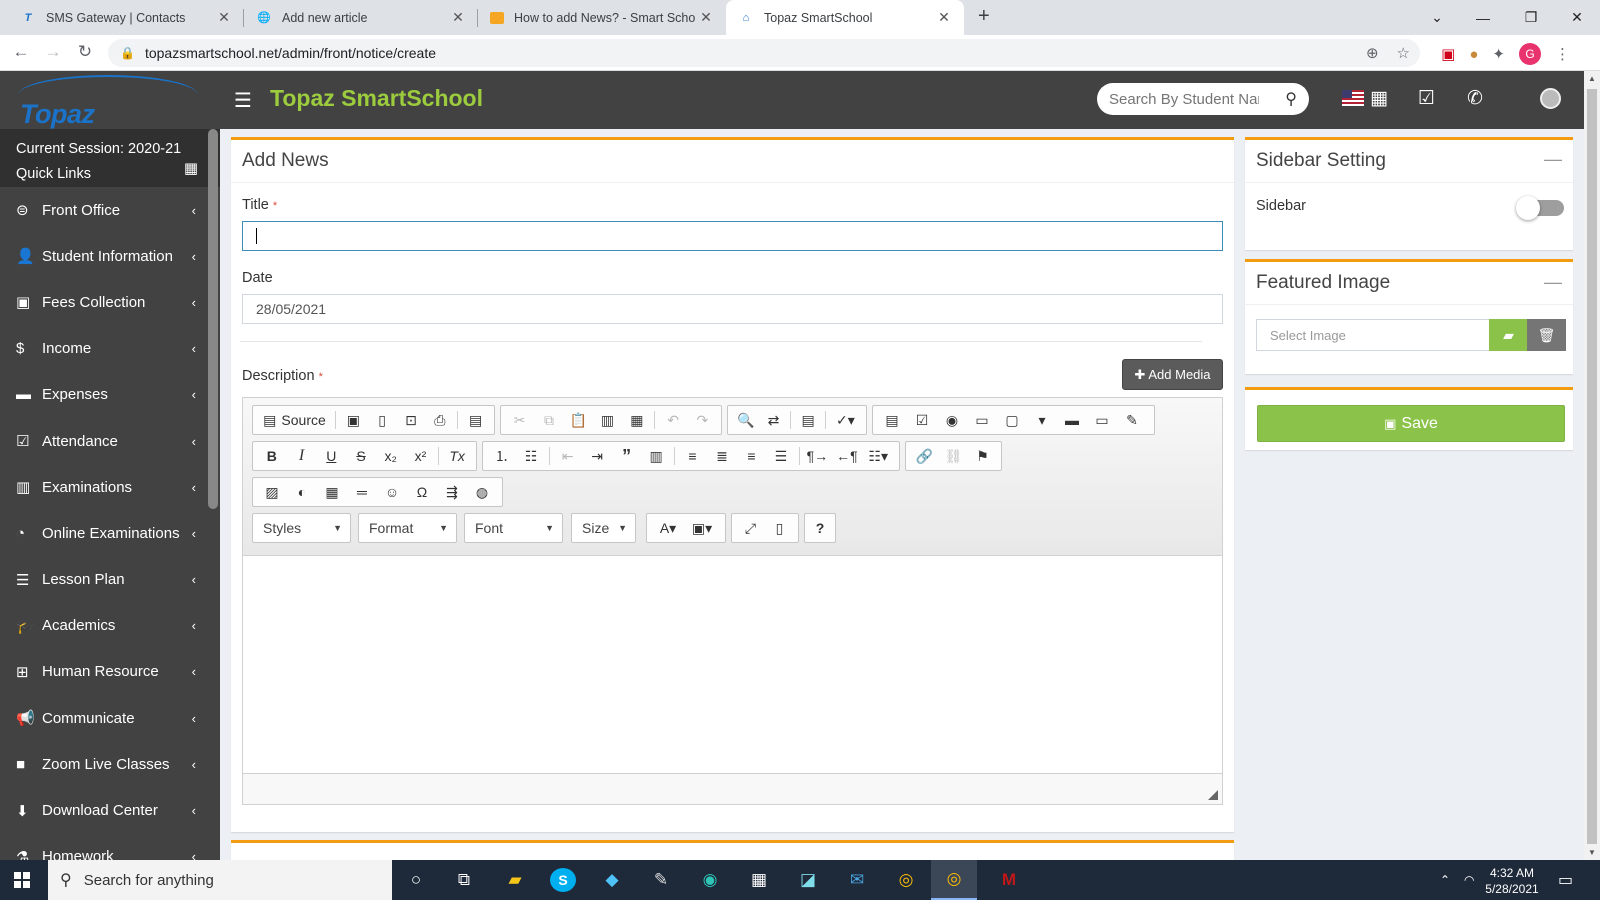 The height and width of the screenshot is (900, 1600). I want to click on browser-tab-topaz-smartschool: ⌂ Topaz SmartSchool ✕, so click(845, 17).